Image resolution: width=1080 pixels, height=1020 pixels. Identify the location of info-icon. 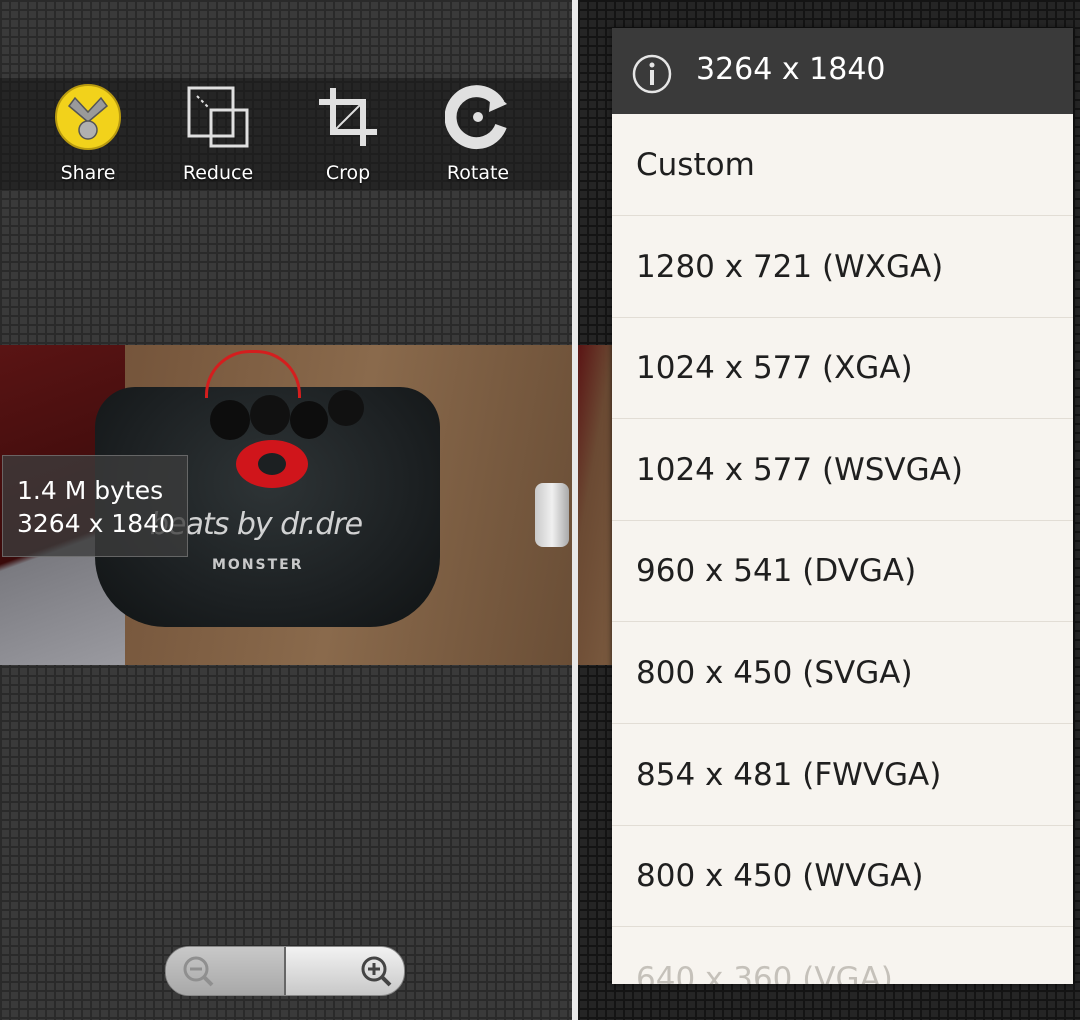
(652, 74).